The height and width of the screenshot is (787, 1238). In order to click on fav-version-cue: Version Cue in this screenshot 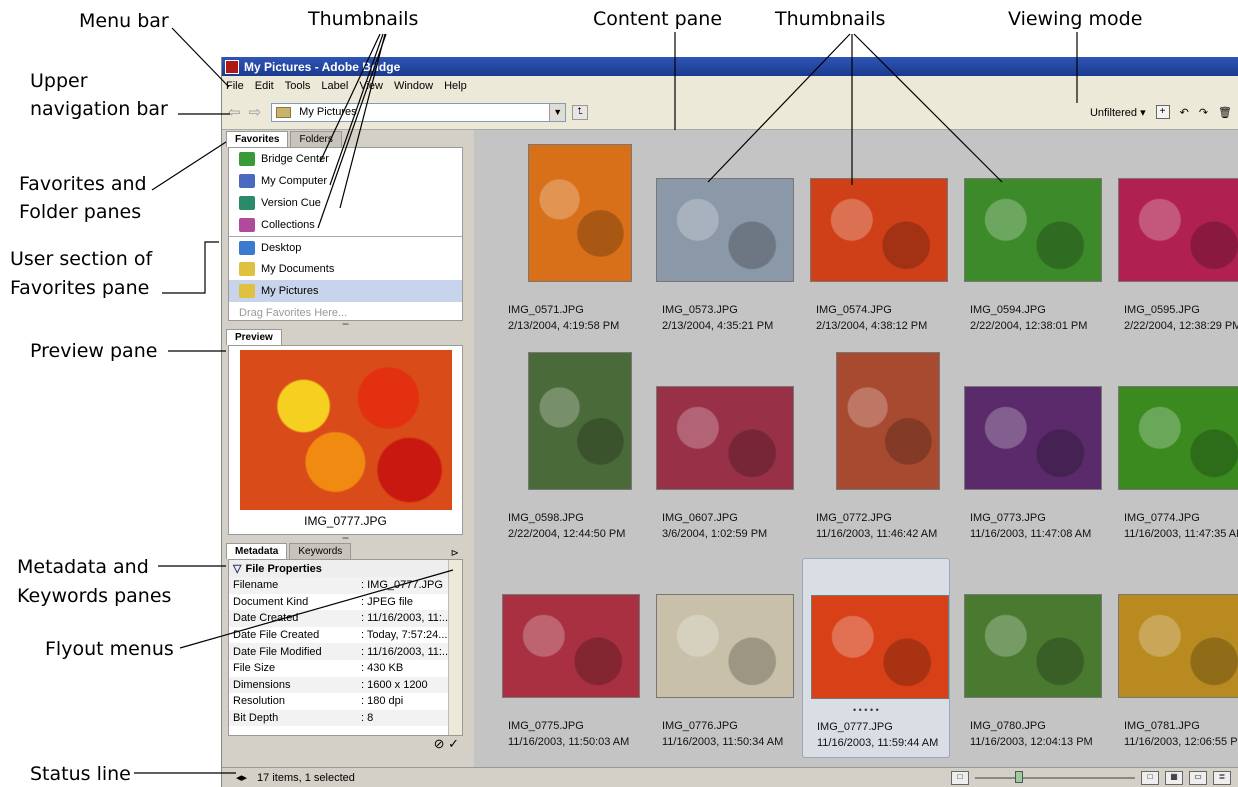, I will do `click(345, 203)`.